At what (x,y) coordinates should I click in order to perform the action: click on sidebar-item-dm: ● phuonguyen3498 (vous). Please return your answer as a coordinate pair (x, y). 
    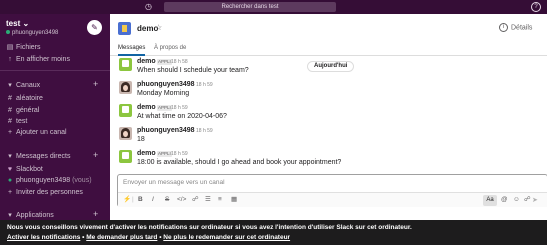
    Looking at the image, I should click on (49, 180).